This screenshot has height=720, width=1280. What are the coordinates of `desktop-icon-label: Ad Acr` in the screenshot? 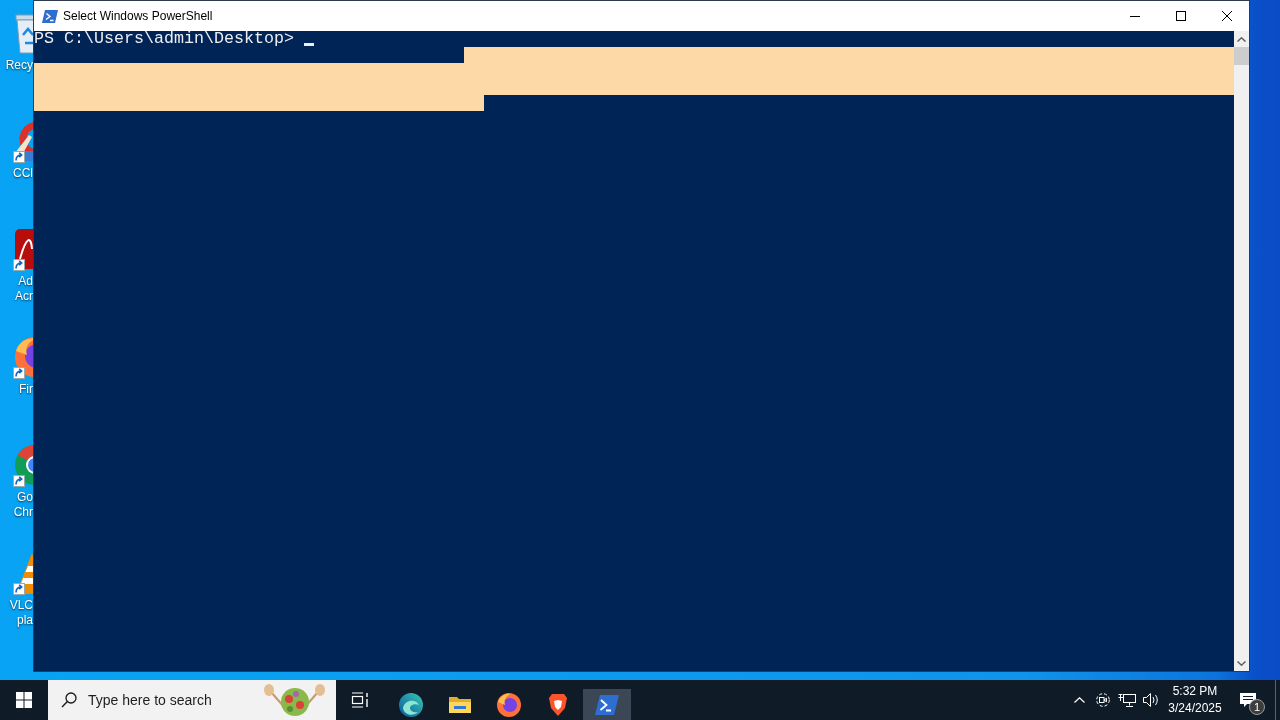 It's located at (23, 289).